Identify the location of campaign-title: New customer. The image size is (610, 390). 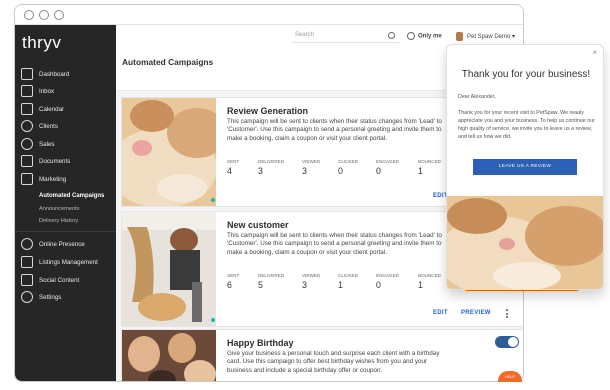
(258, 225).